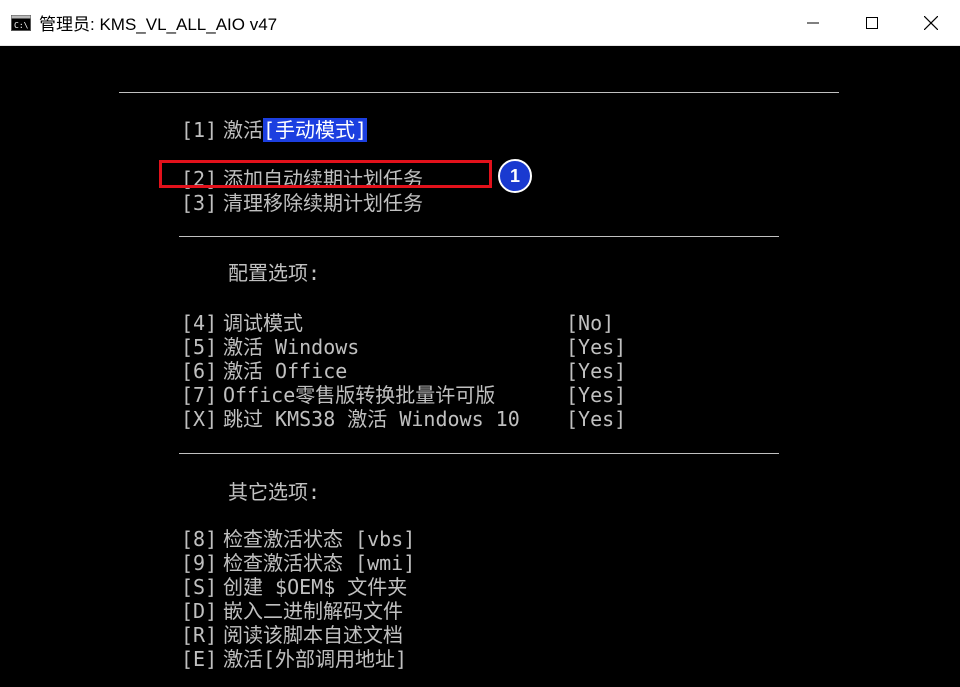 This screenshot has width=960, height=687. Describe the element at coordinates (325, 174) in the screenshot. I see `annotation-highlight-box` at that location.